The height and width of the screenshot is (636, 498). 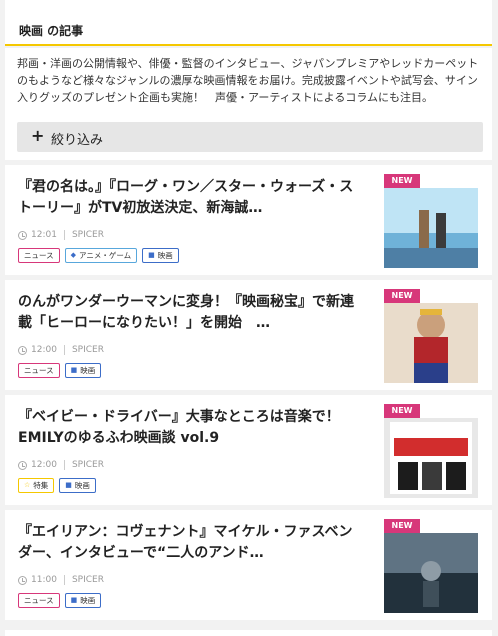 I want to click on article-meta: 11:00 SPICER, so click(x=61, y=580).